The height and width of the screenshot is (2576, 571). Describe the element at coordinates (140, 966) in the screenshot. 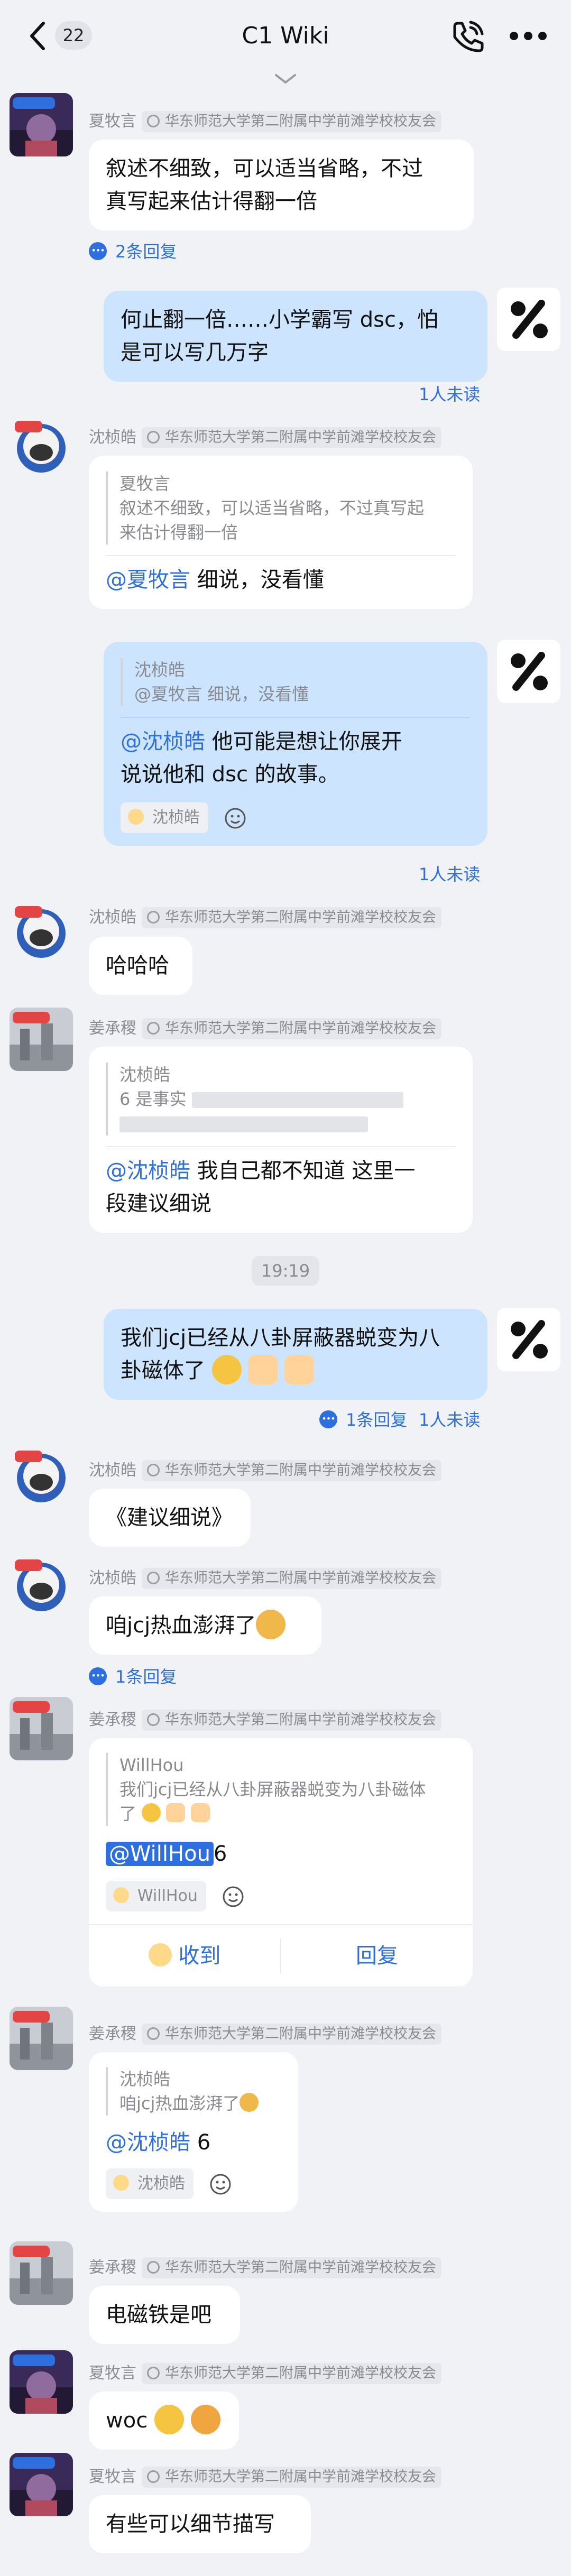

I see `message-bubble: 哈哈哈` at that location.